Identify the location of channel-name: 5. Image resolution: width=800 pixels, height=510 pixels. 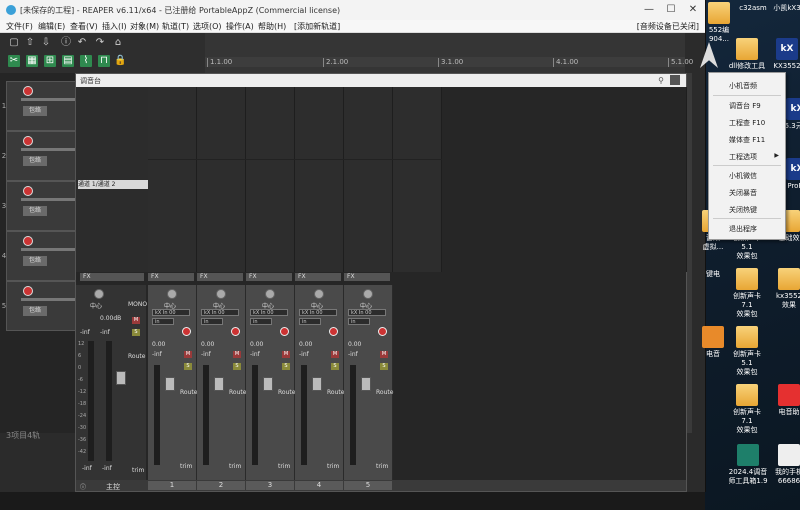
(368, 485).